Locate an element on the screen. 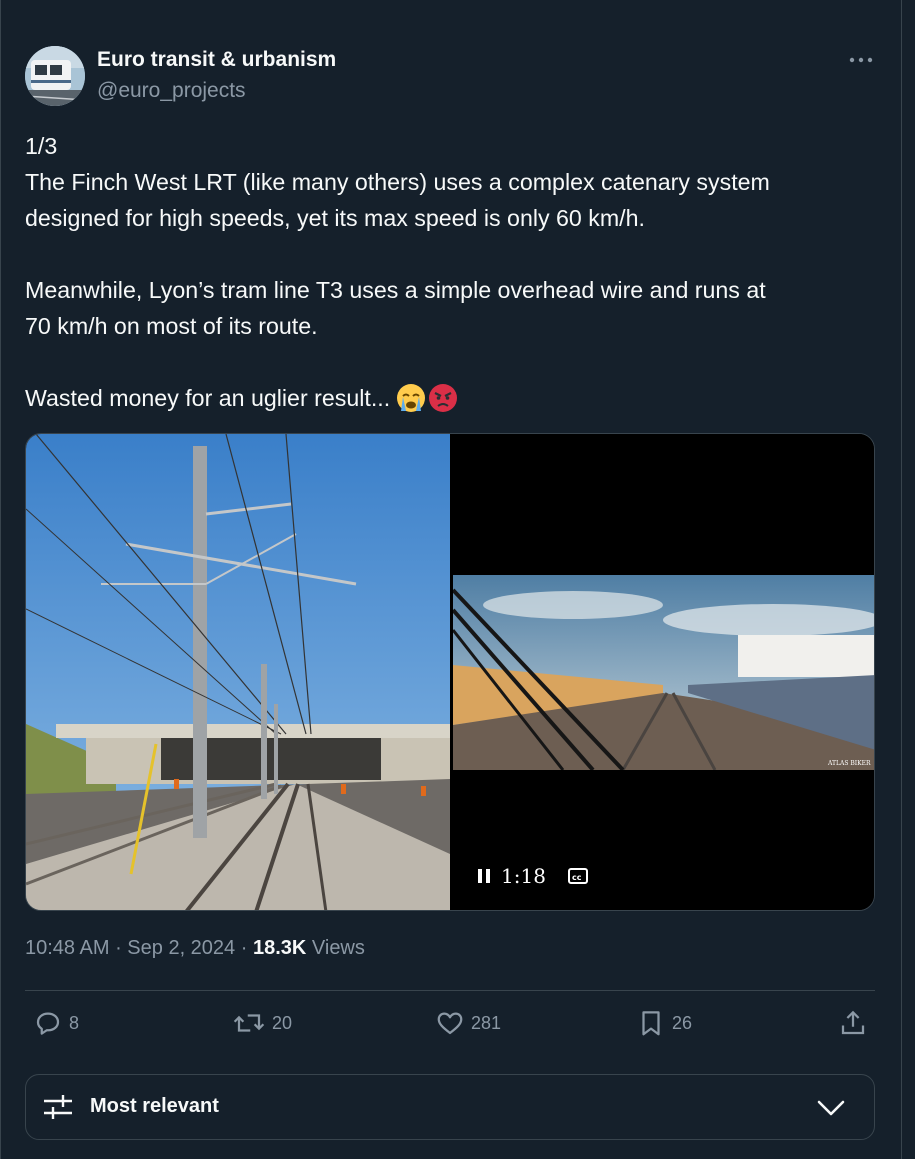  tweet-line: 70 km/h on most of its route. is located at coordinates (171, 326).